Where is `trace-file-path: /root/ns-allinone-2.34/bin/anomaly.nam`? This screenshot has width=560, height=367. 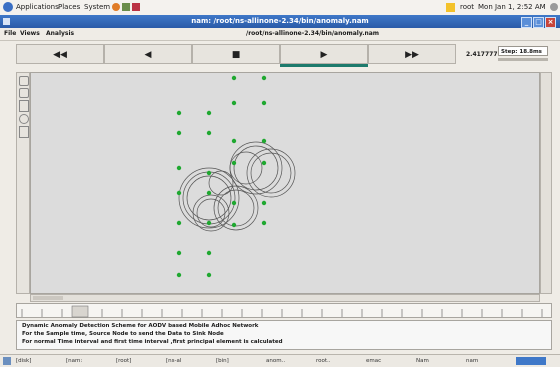
trace-file-path: /root/ns-allinone-2.34/bin/anomaly.nam is located at coordinates (313, 33).